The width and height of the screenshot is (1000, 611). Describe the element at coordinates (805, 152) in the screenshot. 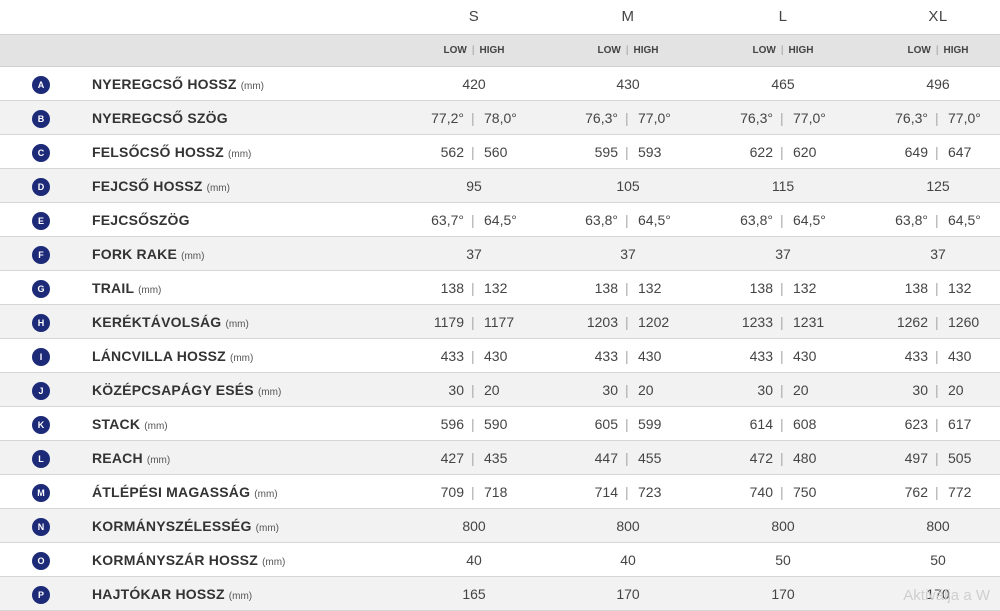

I see `high-value: 620` at that location.